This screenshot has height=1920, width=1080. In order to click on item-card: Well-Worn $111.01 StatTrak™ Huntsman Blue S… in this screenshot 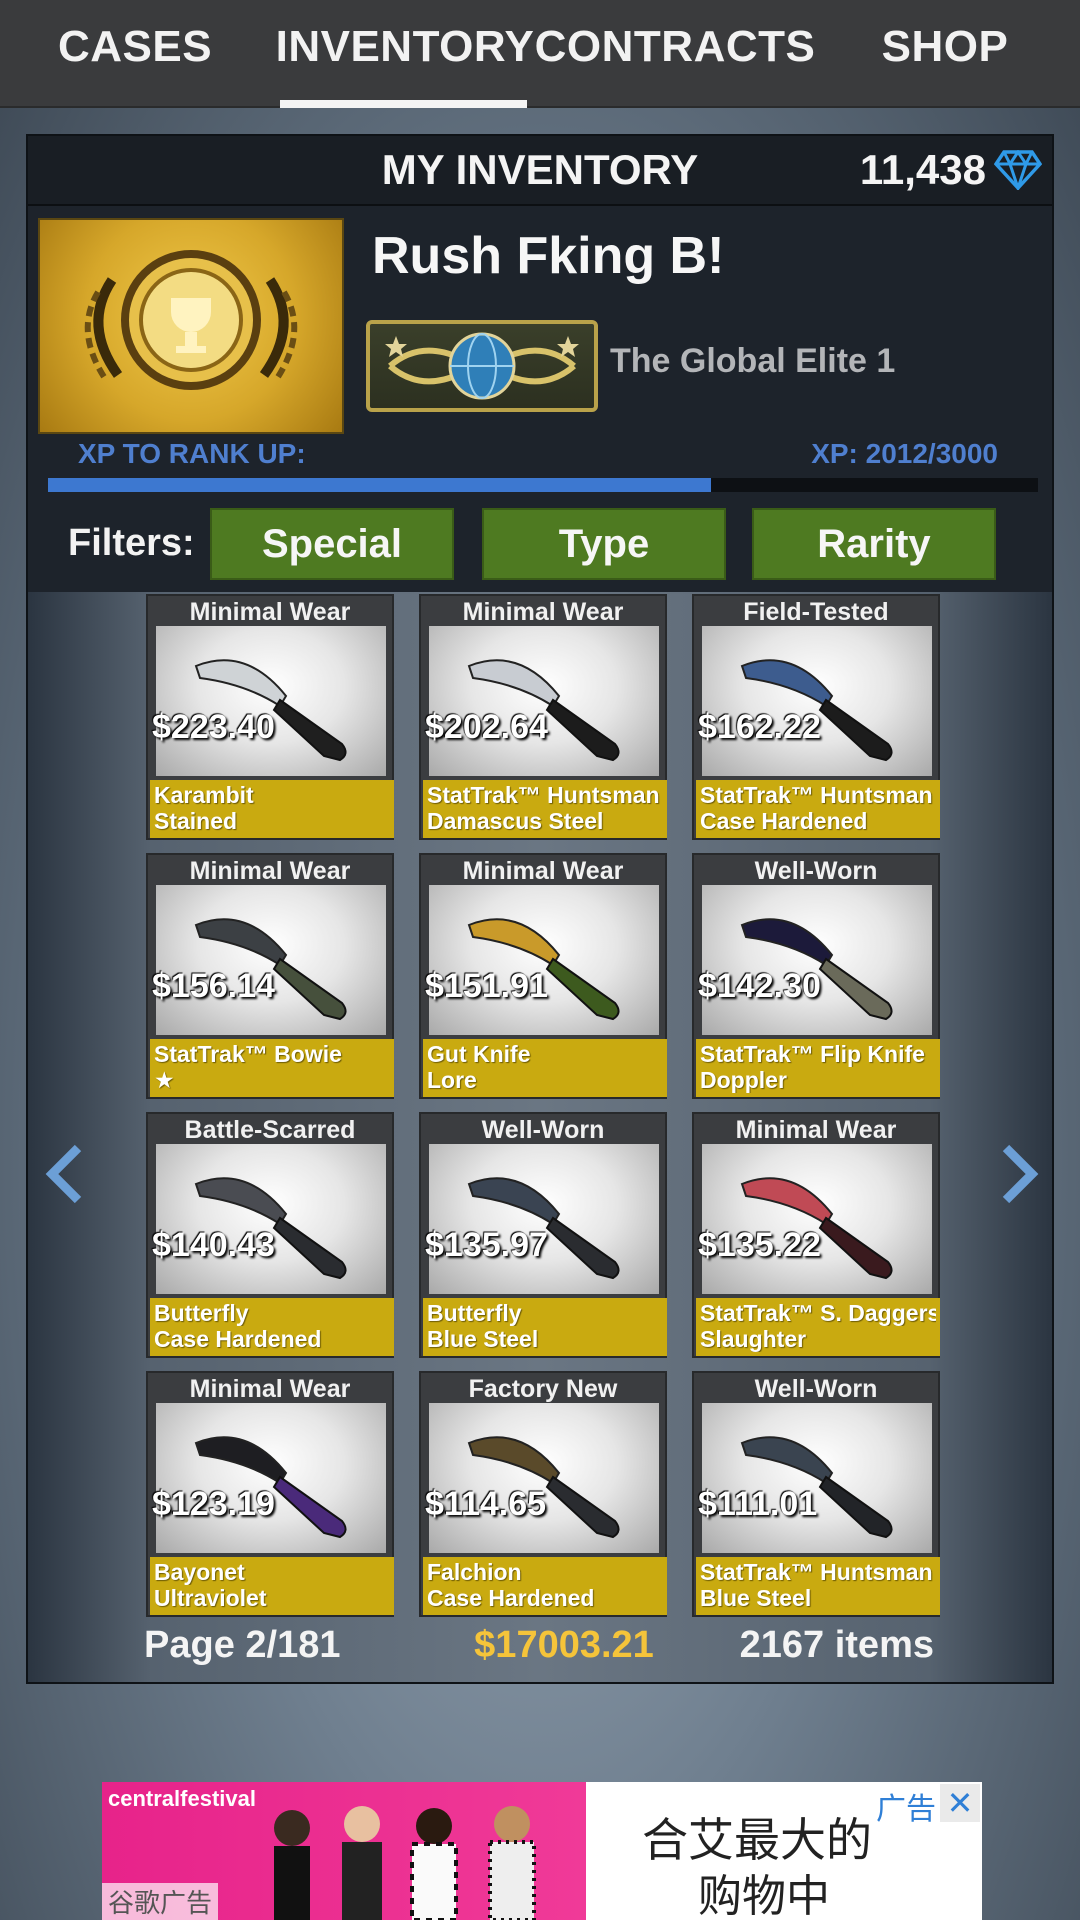, I will do `click(816, 1494)`.